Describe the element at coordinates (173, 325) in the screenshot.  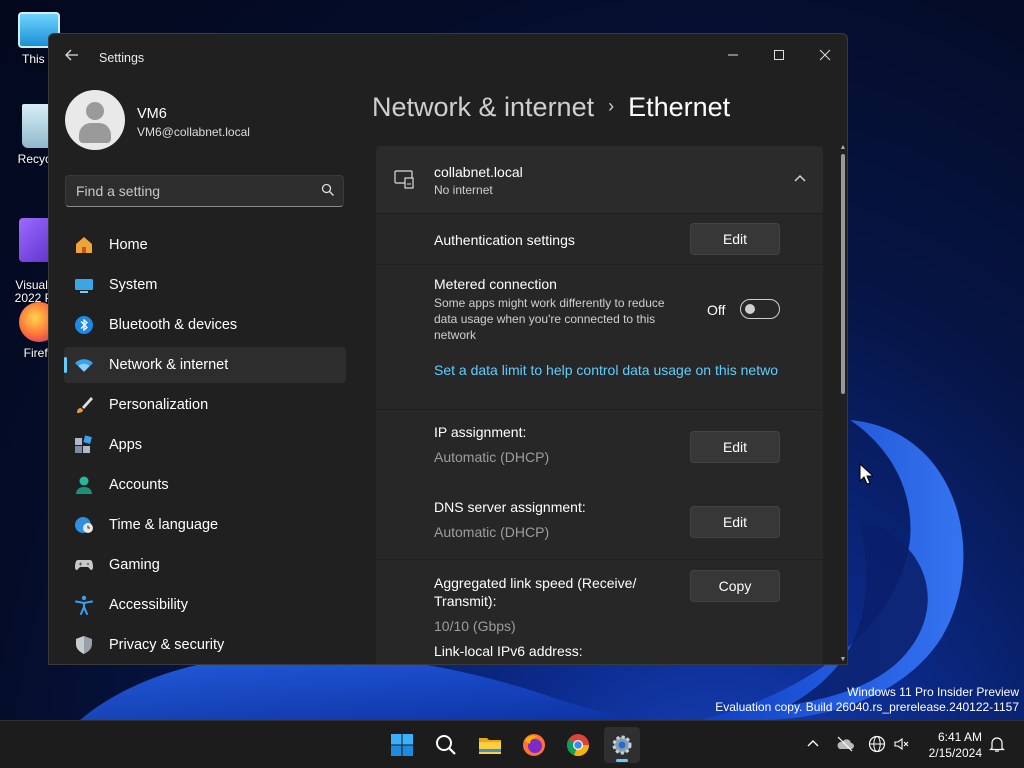
I see `sidebar-item-label: Bluetooth & devices` at that location.